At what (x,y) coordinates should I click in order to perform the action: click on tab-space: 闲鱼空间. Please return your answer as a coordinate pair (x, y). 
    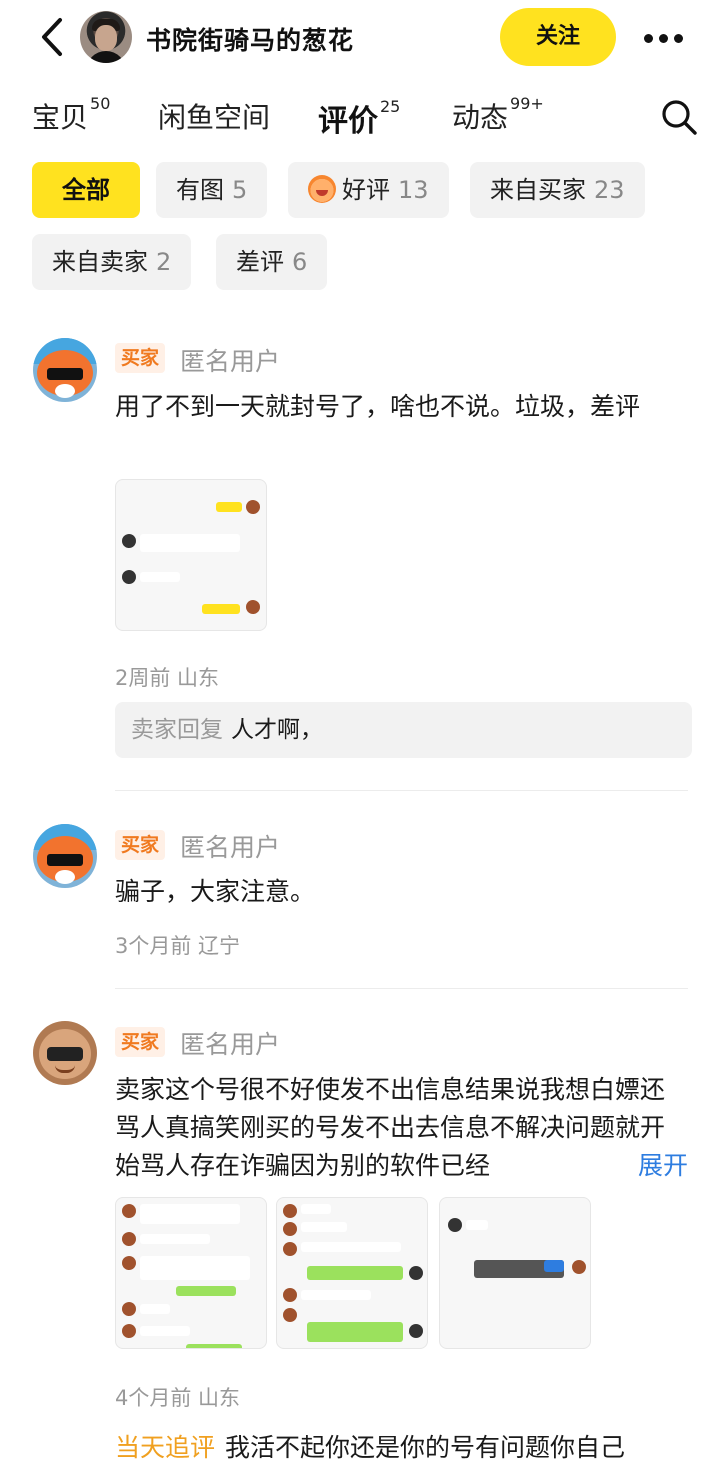
    Looking at the image, I should click on (214, 116).